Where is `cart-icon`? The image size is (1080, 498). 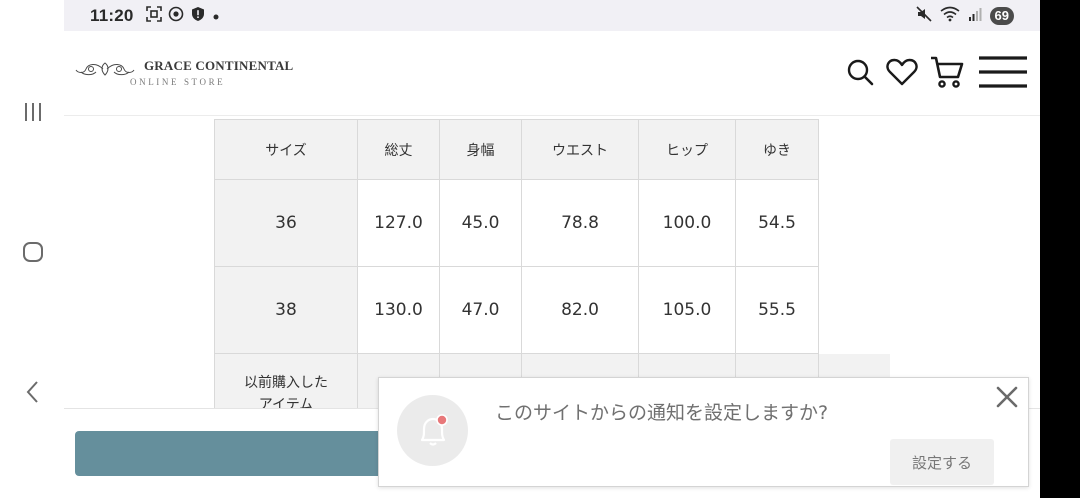 cart-icon is located at coordinates (947, 72).